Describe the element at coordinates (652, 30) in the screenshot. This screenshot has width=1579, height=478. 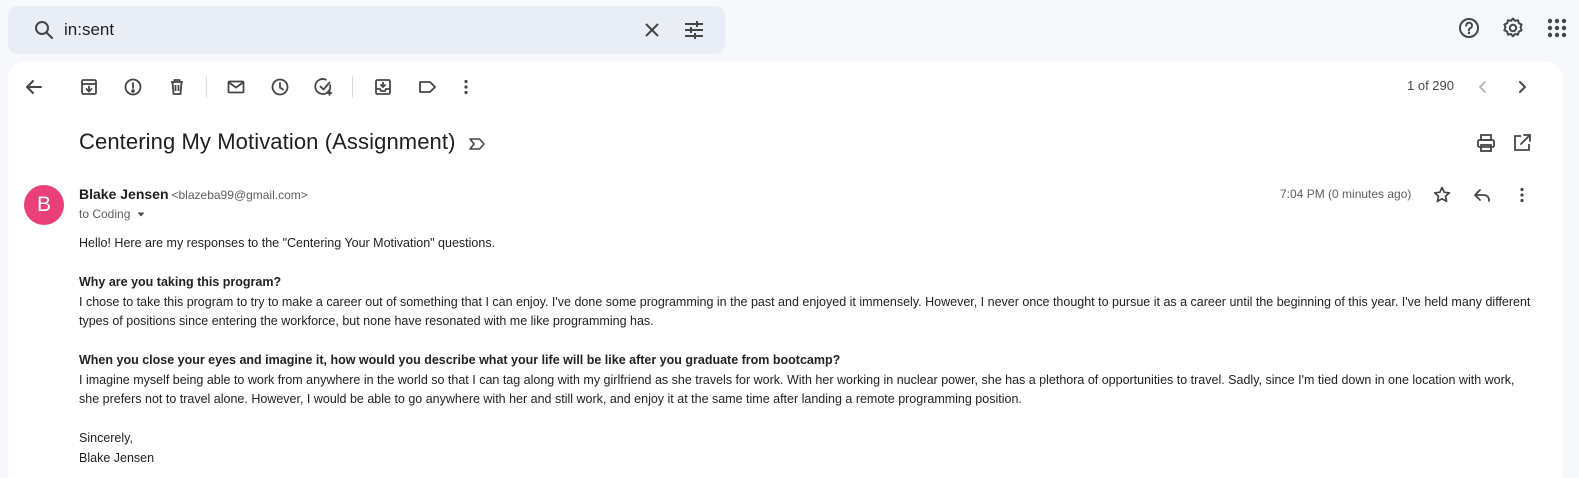
I see `clear-search-icon` at that location.